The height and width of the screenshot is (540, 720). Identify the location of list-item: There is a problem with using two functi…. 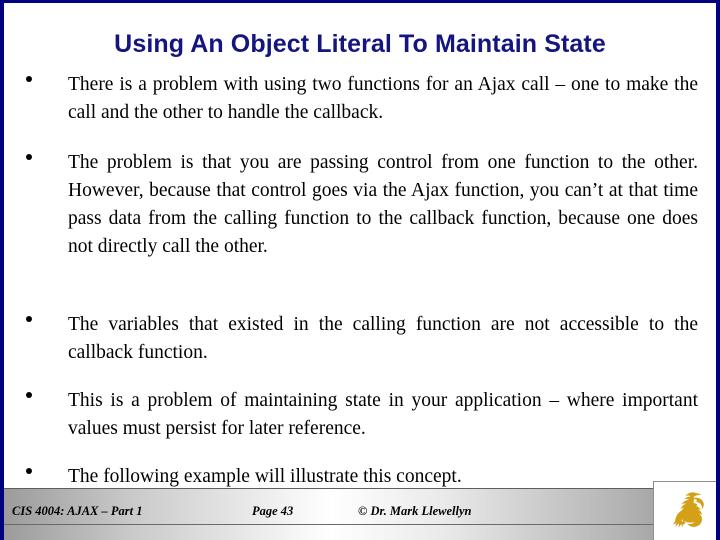
(362, 99).